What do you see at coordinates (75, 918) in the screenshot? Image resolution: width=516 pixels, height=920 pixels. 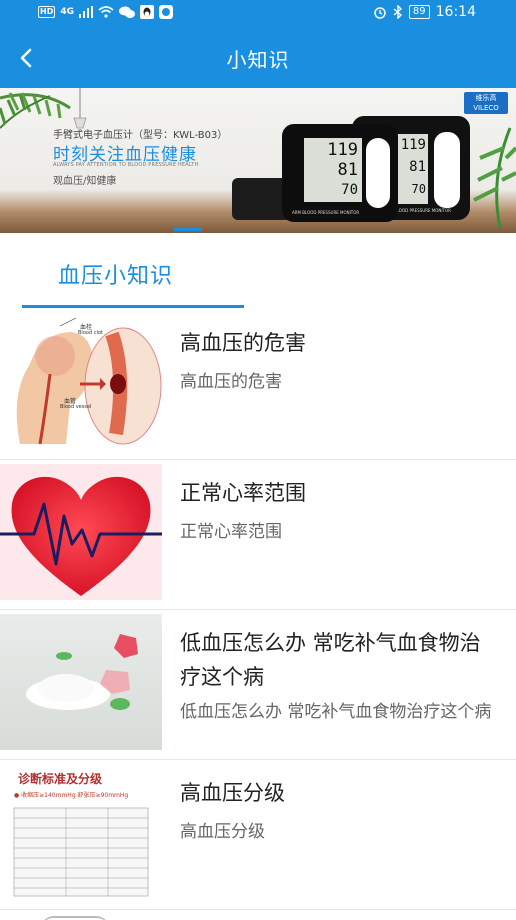 I see `partial-thumbnail` at bounding box center [75, 918].